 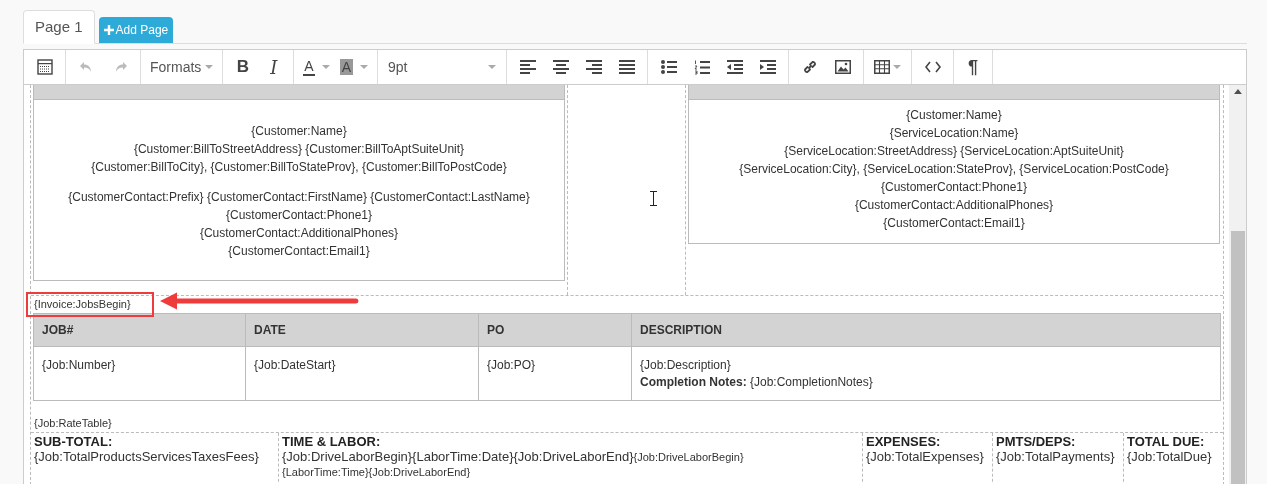 What do you see at coordinates (925, 456) in the screenshot?
I see `template-field: {Job:TotalExpenses}` at bounding box center [925, 456].